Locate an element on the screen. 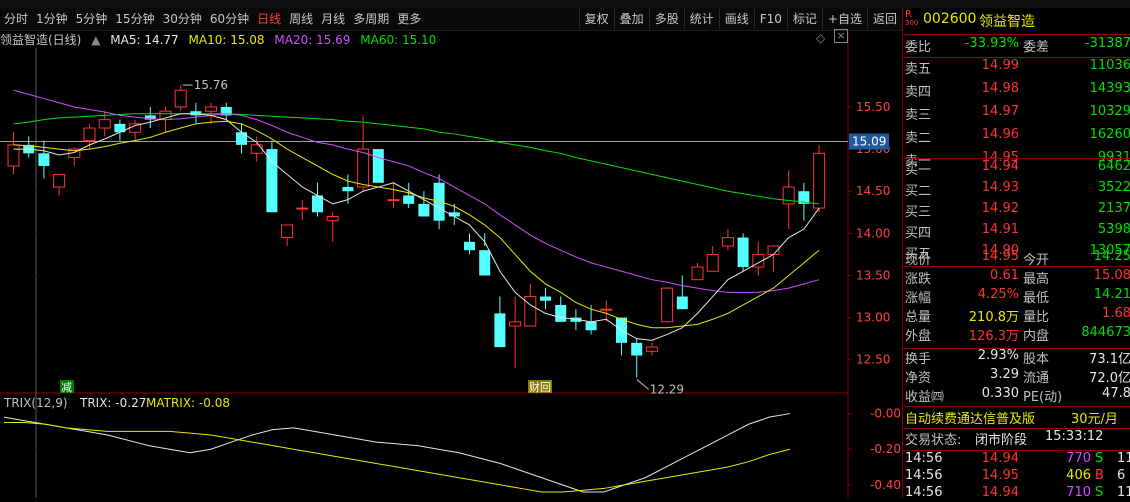  status-row: 交易状态: 闭市阶段 15:33:12 is located at coordinates (1016, 439).